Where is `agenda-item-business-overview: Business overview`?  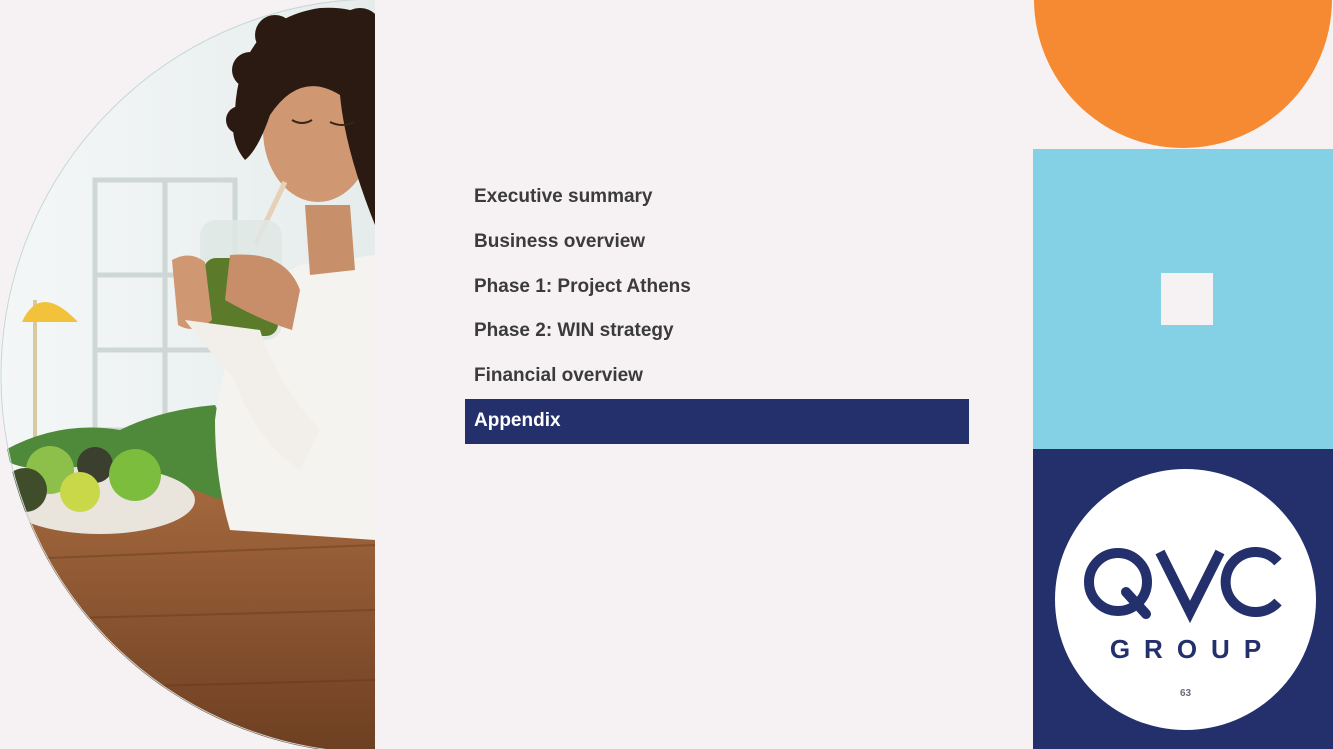
agenda-item-business-overview: Business overview is located at coordinates (717, 242).